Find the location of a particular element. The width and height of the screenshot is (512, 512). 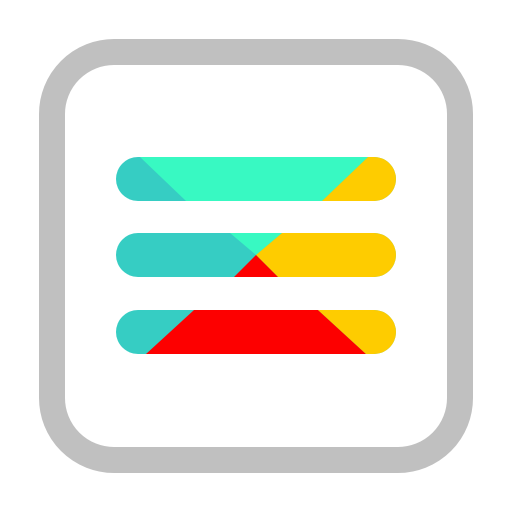

menu-bar-top is located at coordinates (256, 179).